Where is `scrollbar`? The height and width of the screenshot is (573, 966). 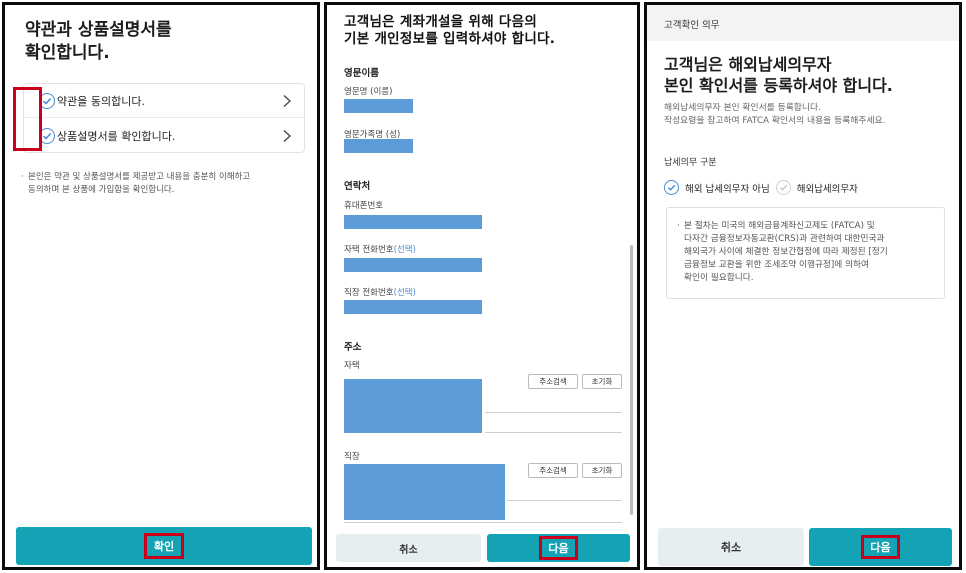
scrollbar is located at coordinates (631, 380).